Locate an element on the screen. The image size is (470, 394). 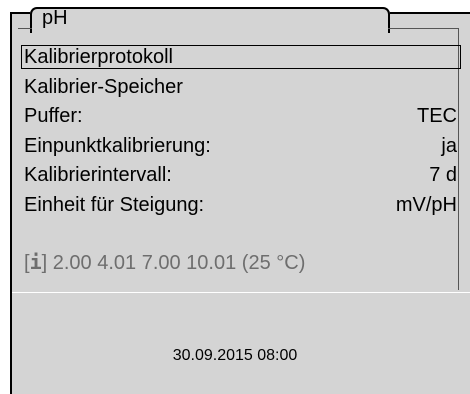
menu-item-einheit-steigung: Einheit für Steigung: mV/pH is located at coordinates (241, 205).